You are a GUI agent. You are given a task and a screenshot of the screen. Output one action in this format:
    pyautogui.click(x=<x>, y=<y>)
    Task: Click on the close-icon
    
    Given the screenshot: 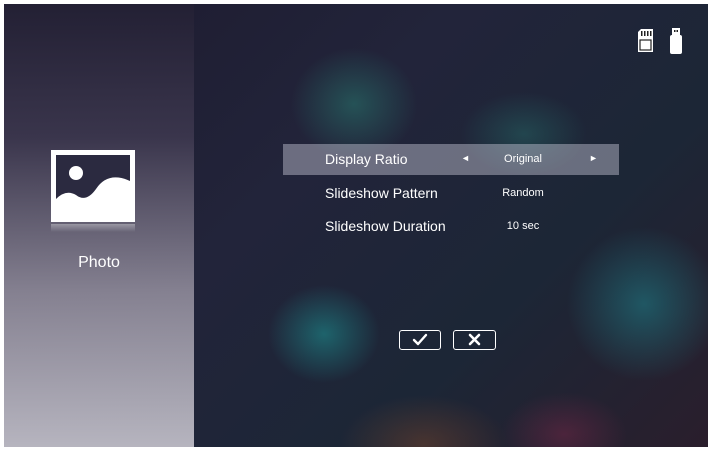 What is the action you would take?
    pyautogui.click(x=474, y=339)
    